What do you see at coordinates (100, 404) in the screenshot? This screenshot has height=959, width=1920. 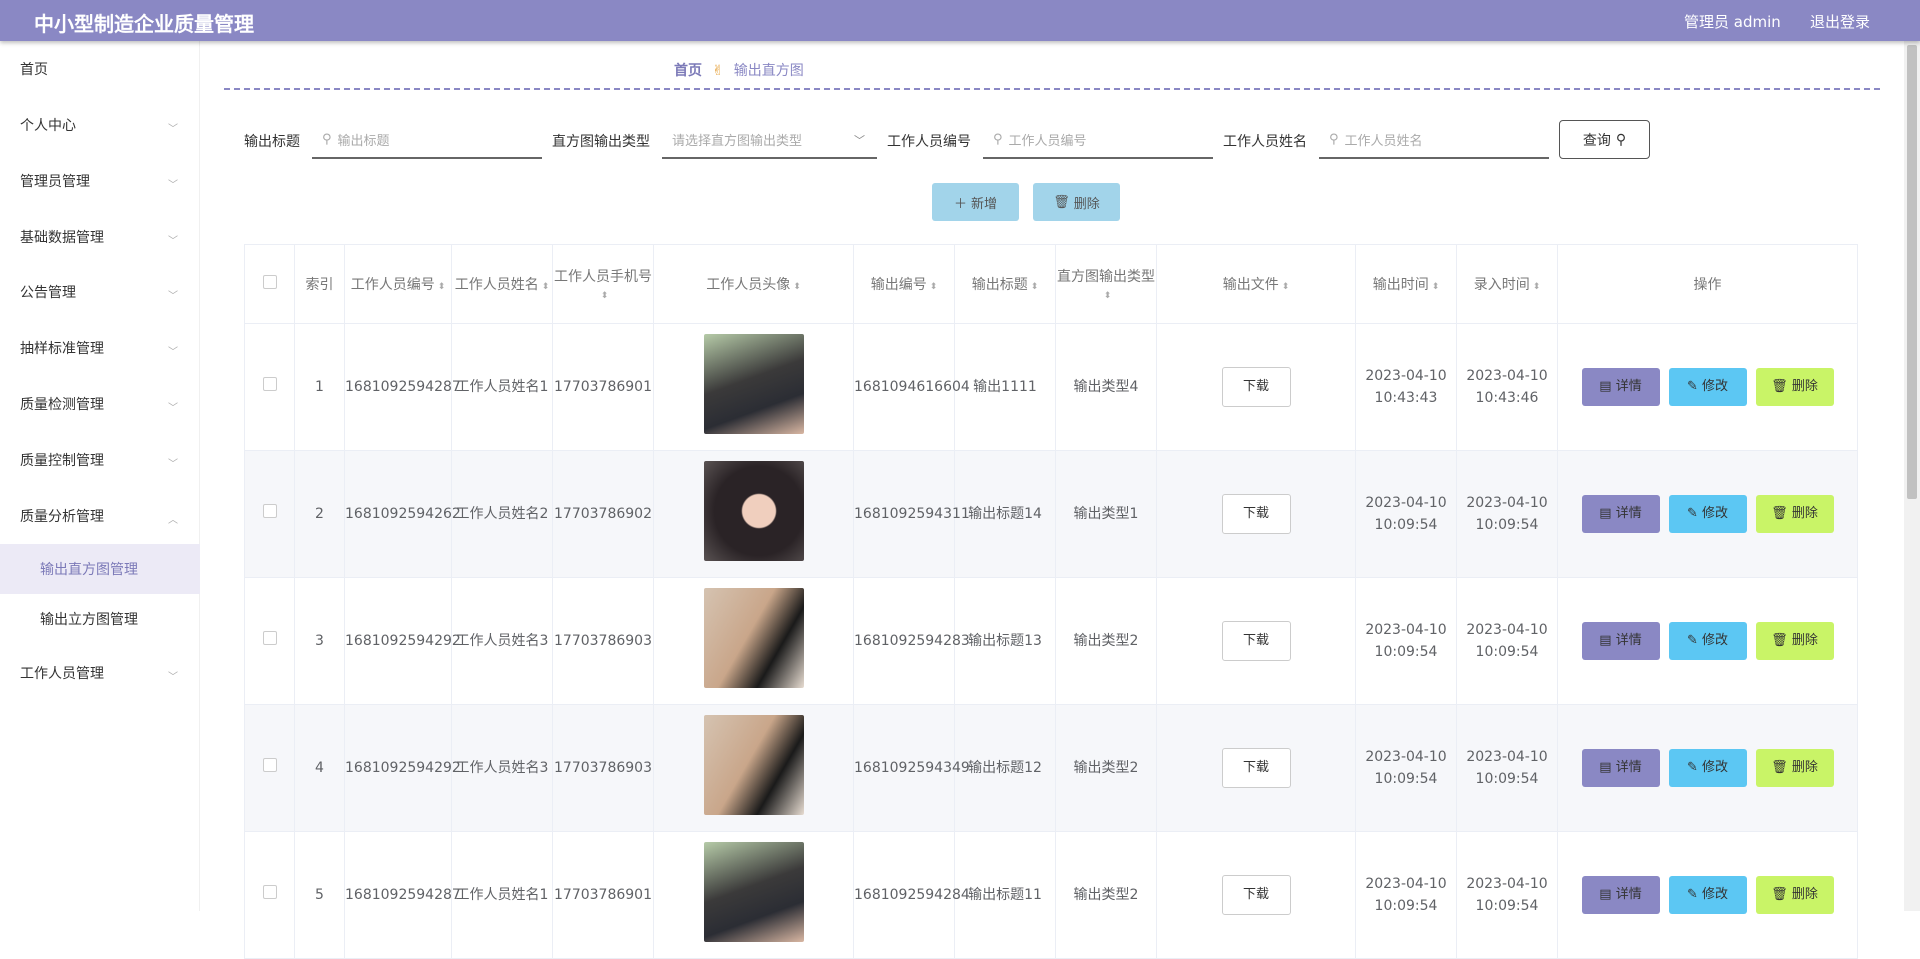 I see `sidebar-item-inspection: 质量检测管理 ﹀` at bounding box center [100, 404].